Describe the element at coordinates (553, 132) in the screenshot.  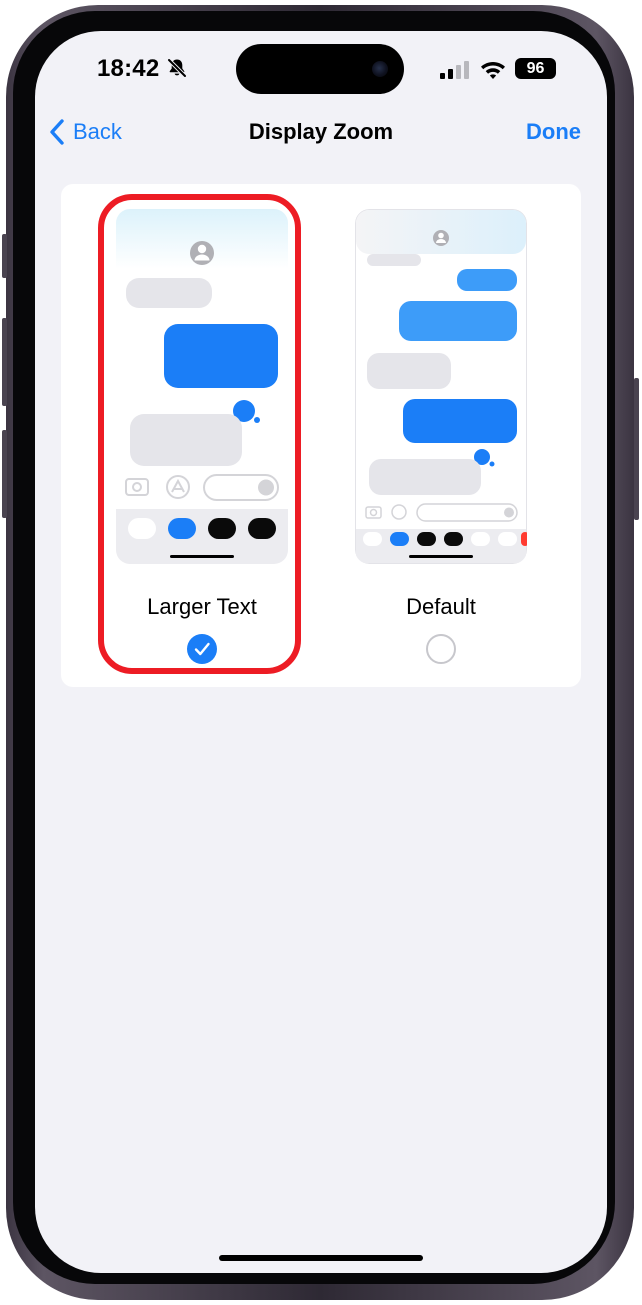
I see `done-button: Done` at that location.